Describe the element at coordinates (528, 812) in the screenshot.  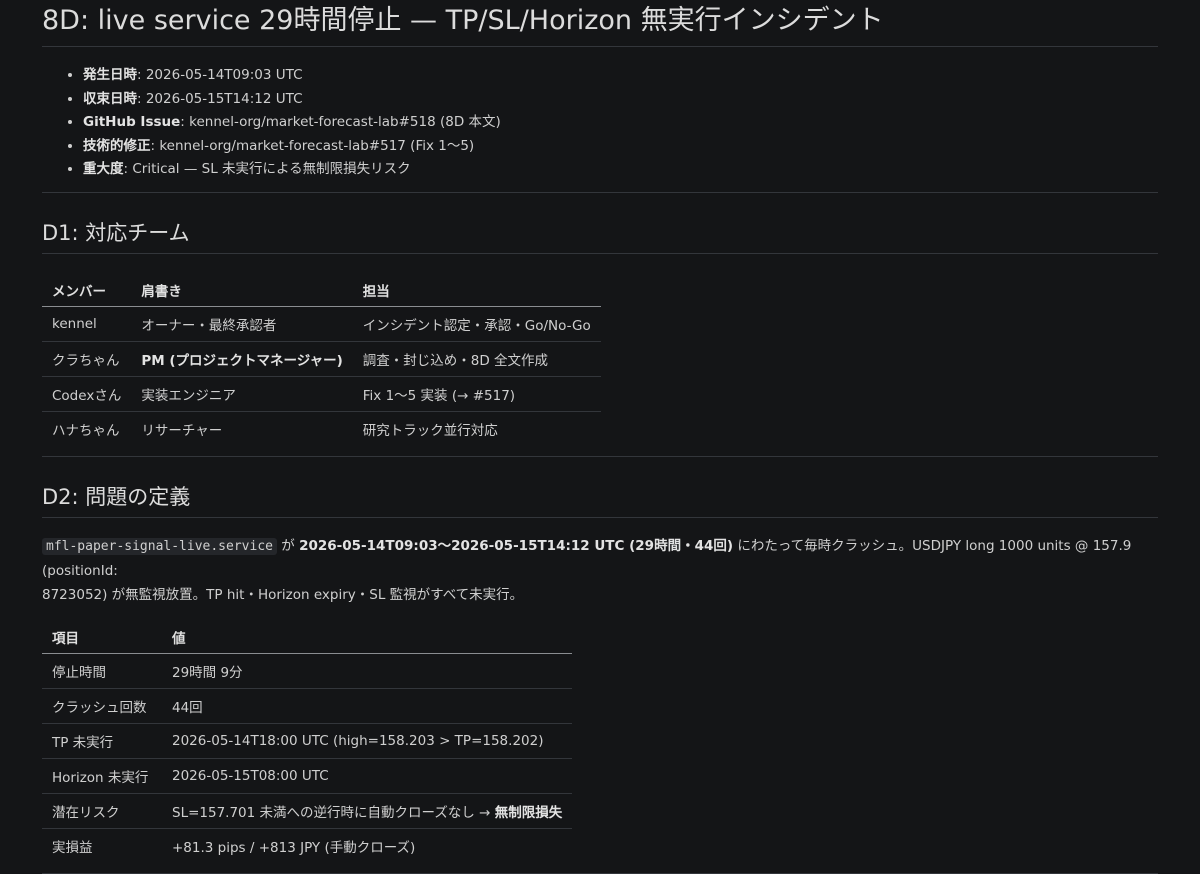
I see `risk-emphasis: 無制限損失` at that location.